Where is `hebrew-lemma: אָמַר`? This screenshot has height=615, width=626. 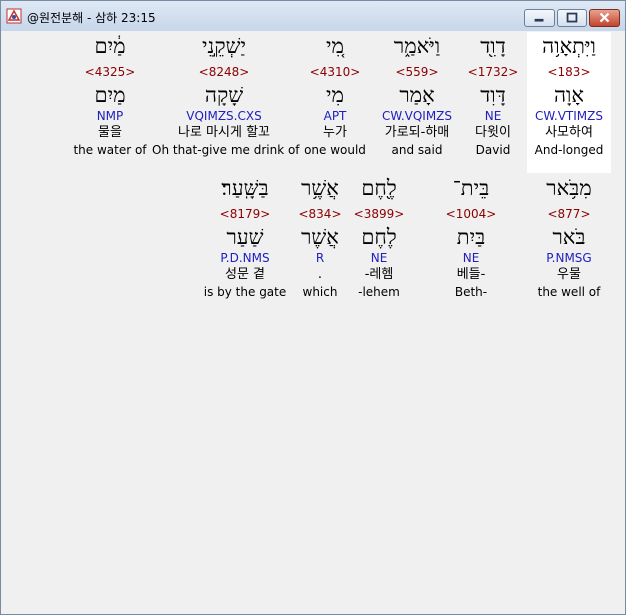 hebrew-lemma: אָמַר is located at coordinates (417, 95).